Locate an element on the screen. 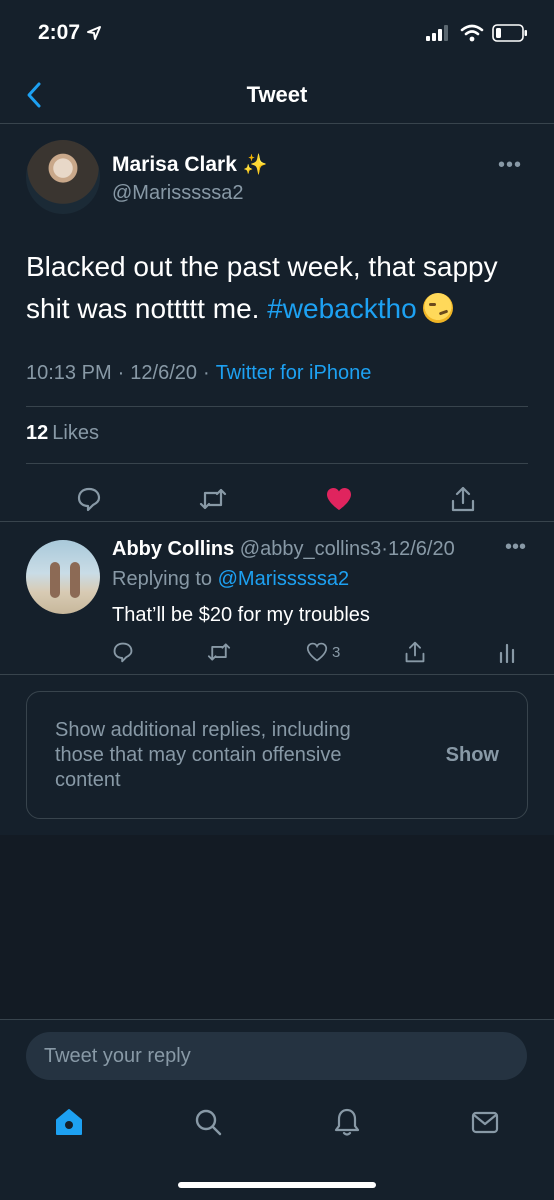  reply-reply-button is located at coordinates (123, 652).